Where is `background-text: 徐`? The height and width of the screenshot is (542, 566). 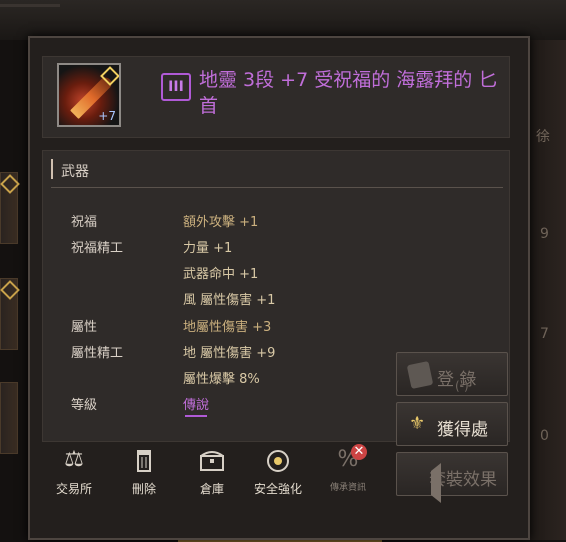
background-text: 徐 is located at coordinates (543, 137).